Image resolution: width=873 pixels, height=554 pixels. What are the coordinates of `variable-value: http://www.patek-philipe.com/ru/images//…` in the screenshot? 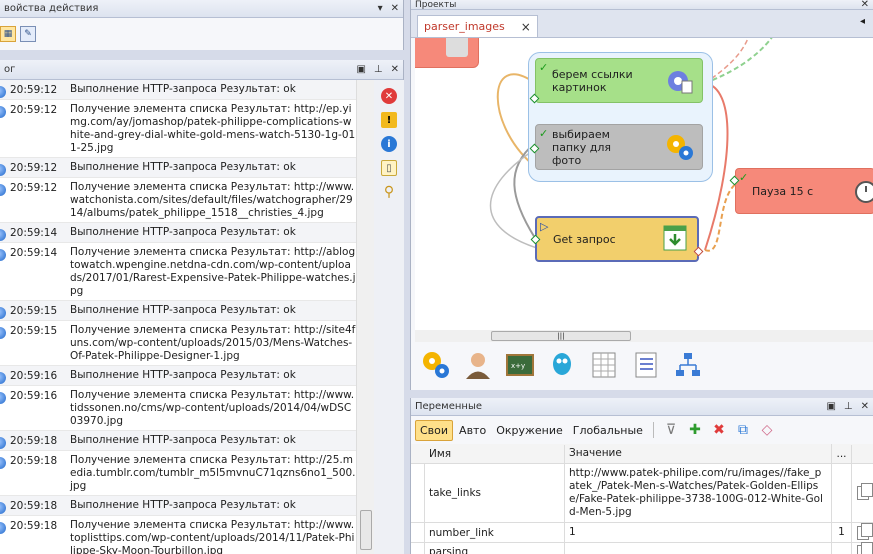 It's located at (698, 493).